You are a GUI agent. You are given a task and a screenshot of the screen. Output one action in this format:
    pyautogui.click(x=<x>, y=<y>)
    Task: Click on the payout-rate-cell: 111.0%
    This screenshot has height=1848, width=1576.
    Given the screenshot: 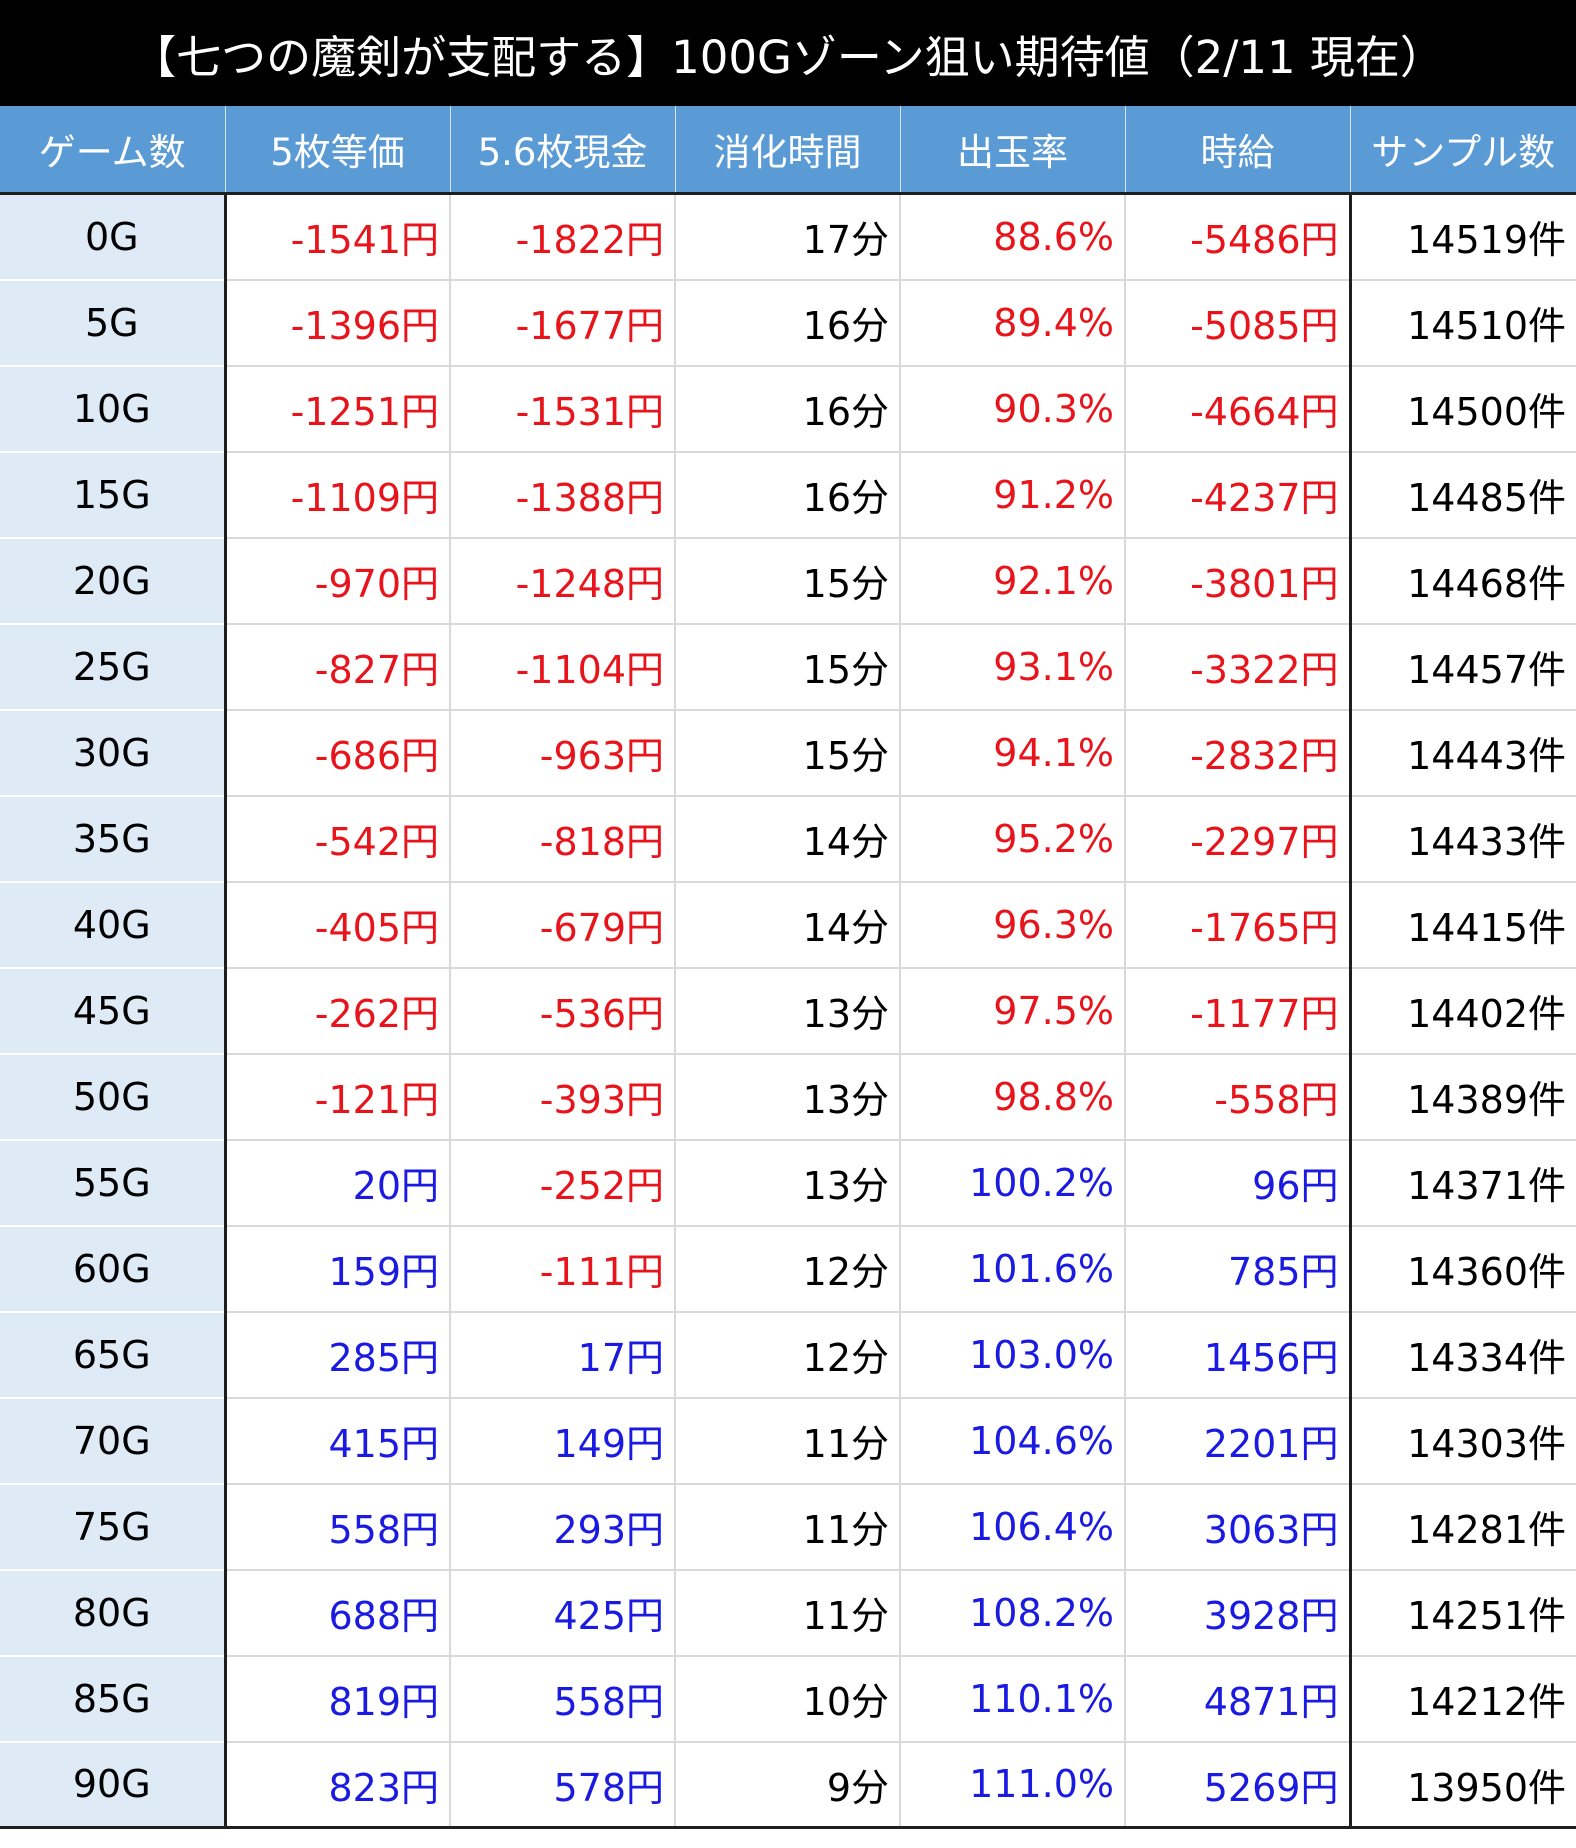 What is the action you would take?
    pyautogui.click(x=1013, y=1785)
    